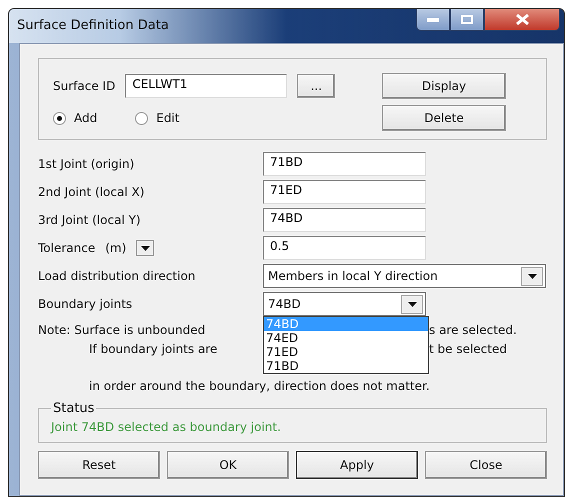  What do you see at coordinates (117, 276) in the screenshot?
I see `field-label: Load distribution direction` at bounding box center [117, 276].